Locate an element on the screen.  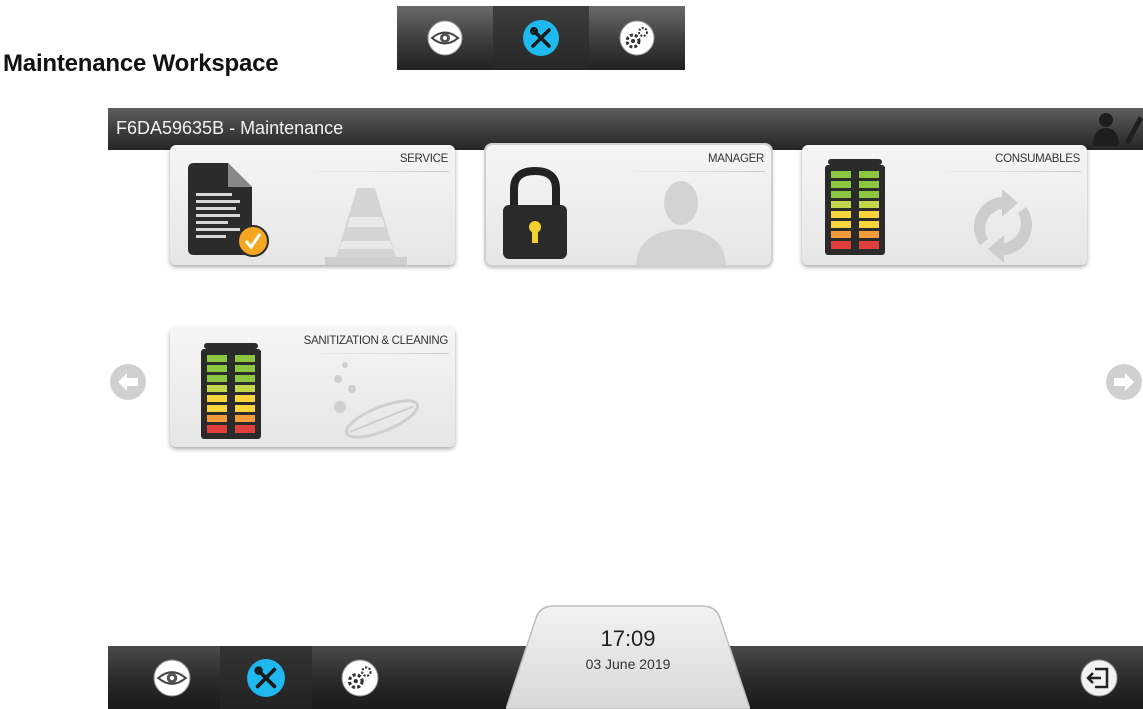
clock-panel: 17:09 03 June 2019 is located at coordinates (628, 656).